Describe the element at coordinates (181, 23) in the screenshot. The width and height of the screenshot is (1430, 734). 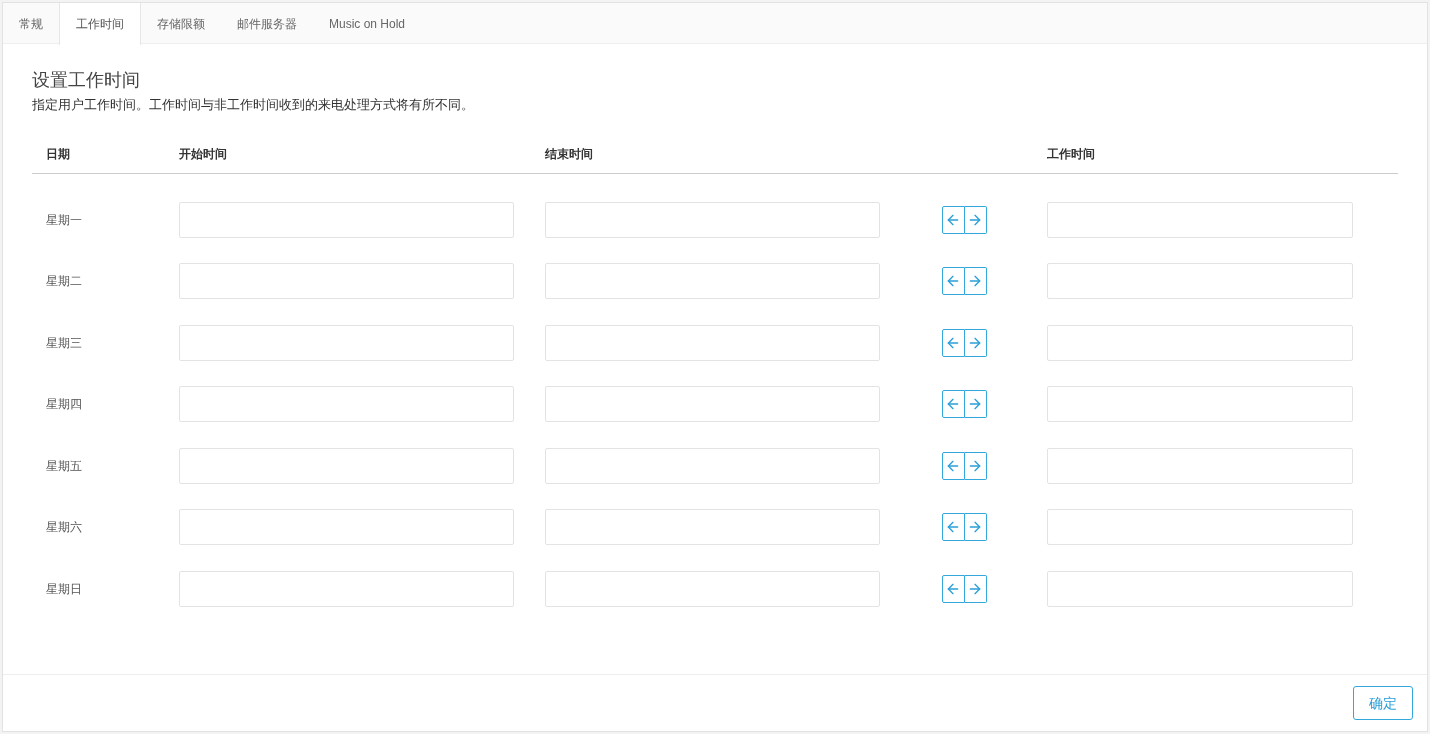
I see `tab: 存储限额` at that location.